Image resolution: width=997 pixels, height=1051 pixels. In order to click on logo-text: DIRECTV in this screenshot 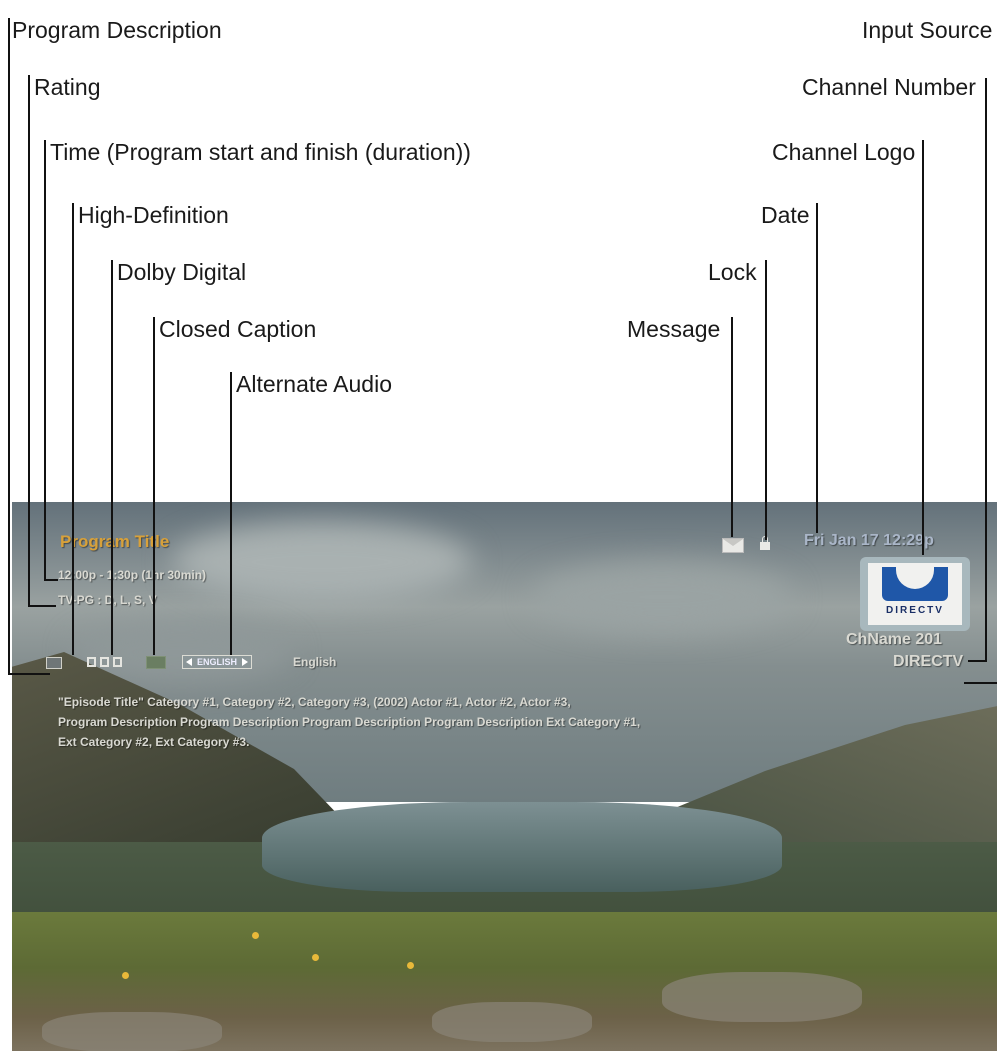, I will do `click(915, 610)`.